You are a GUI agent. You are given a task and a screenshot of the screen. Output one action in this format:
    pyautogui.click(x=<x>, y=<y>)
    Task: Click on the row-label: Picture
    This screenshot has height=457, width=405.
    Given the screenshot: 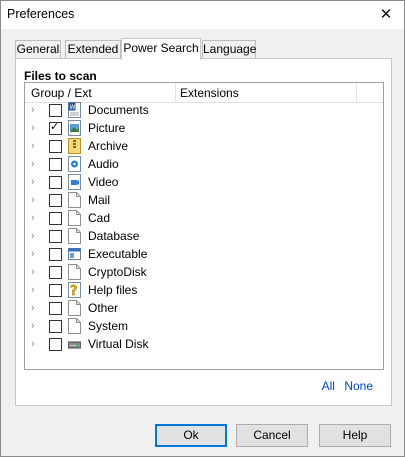 What is the action you would take?
    pyautogui.click(x=107, y=128)
    